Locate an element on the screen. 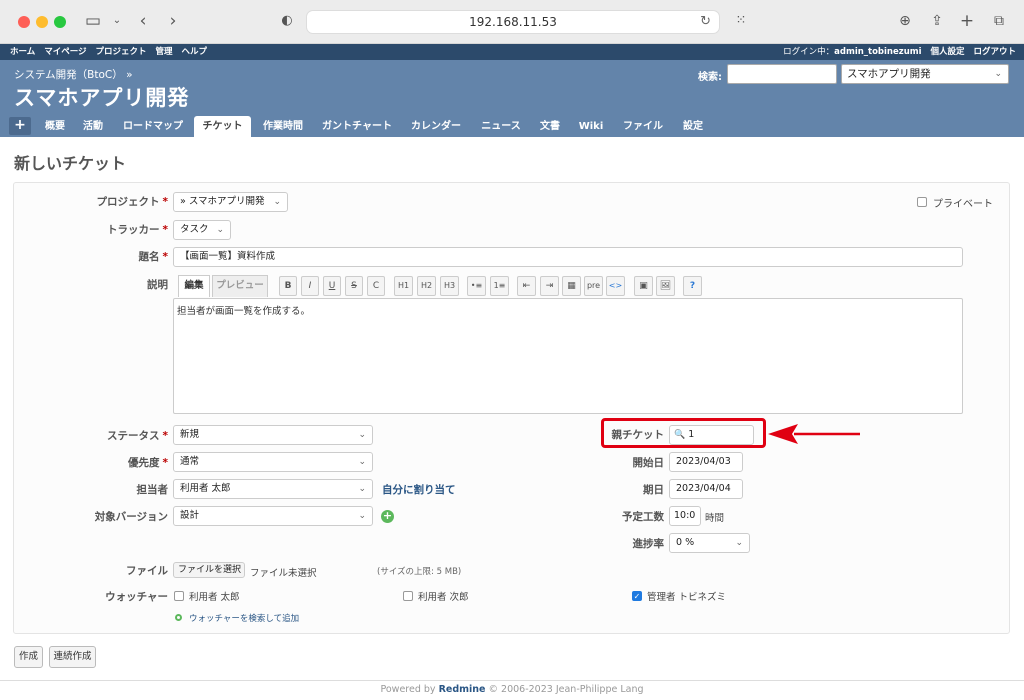  add-watchers-link: ウォッチャーを検索して追加 is located at coordinates (244, 618).